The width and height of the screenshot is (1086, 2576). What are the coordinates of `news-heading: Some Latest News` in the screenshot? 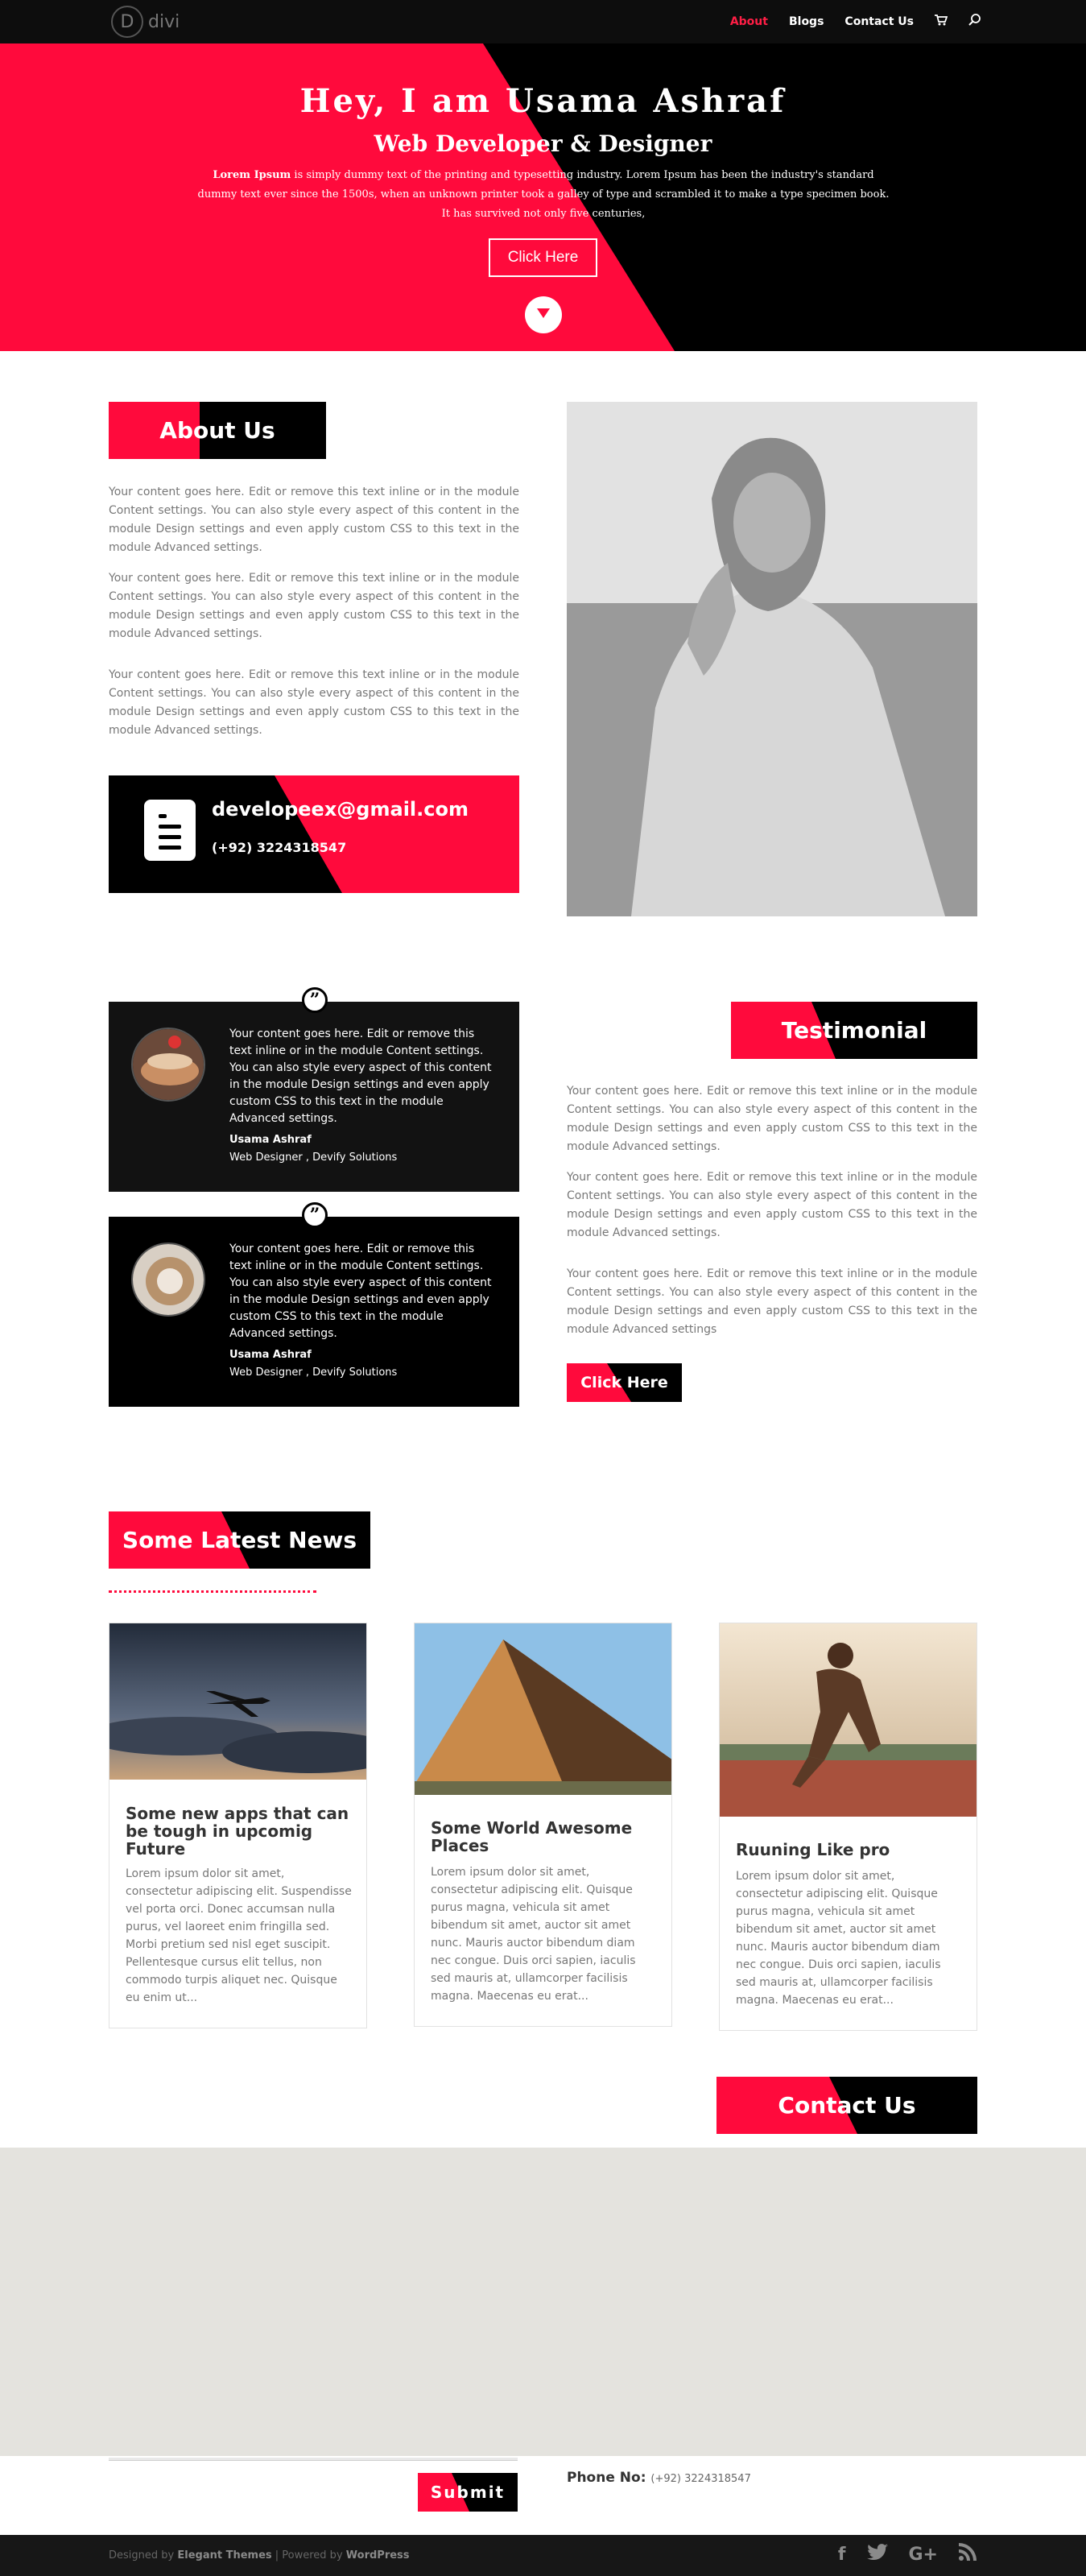 It's located at (240, 1540).